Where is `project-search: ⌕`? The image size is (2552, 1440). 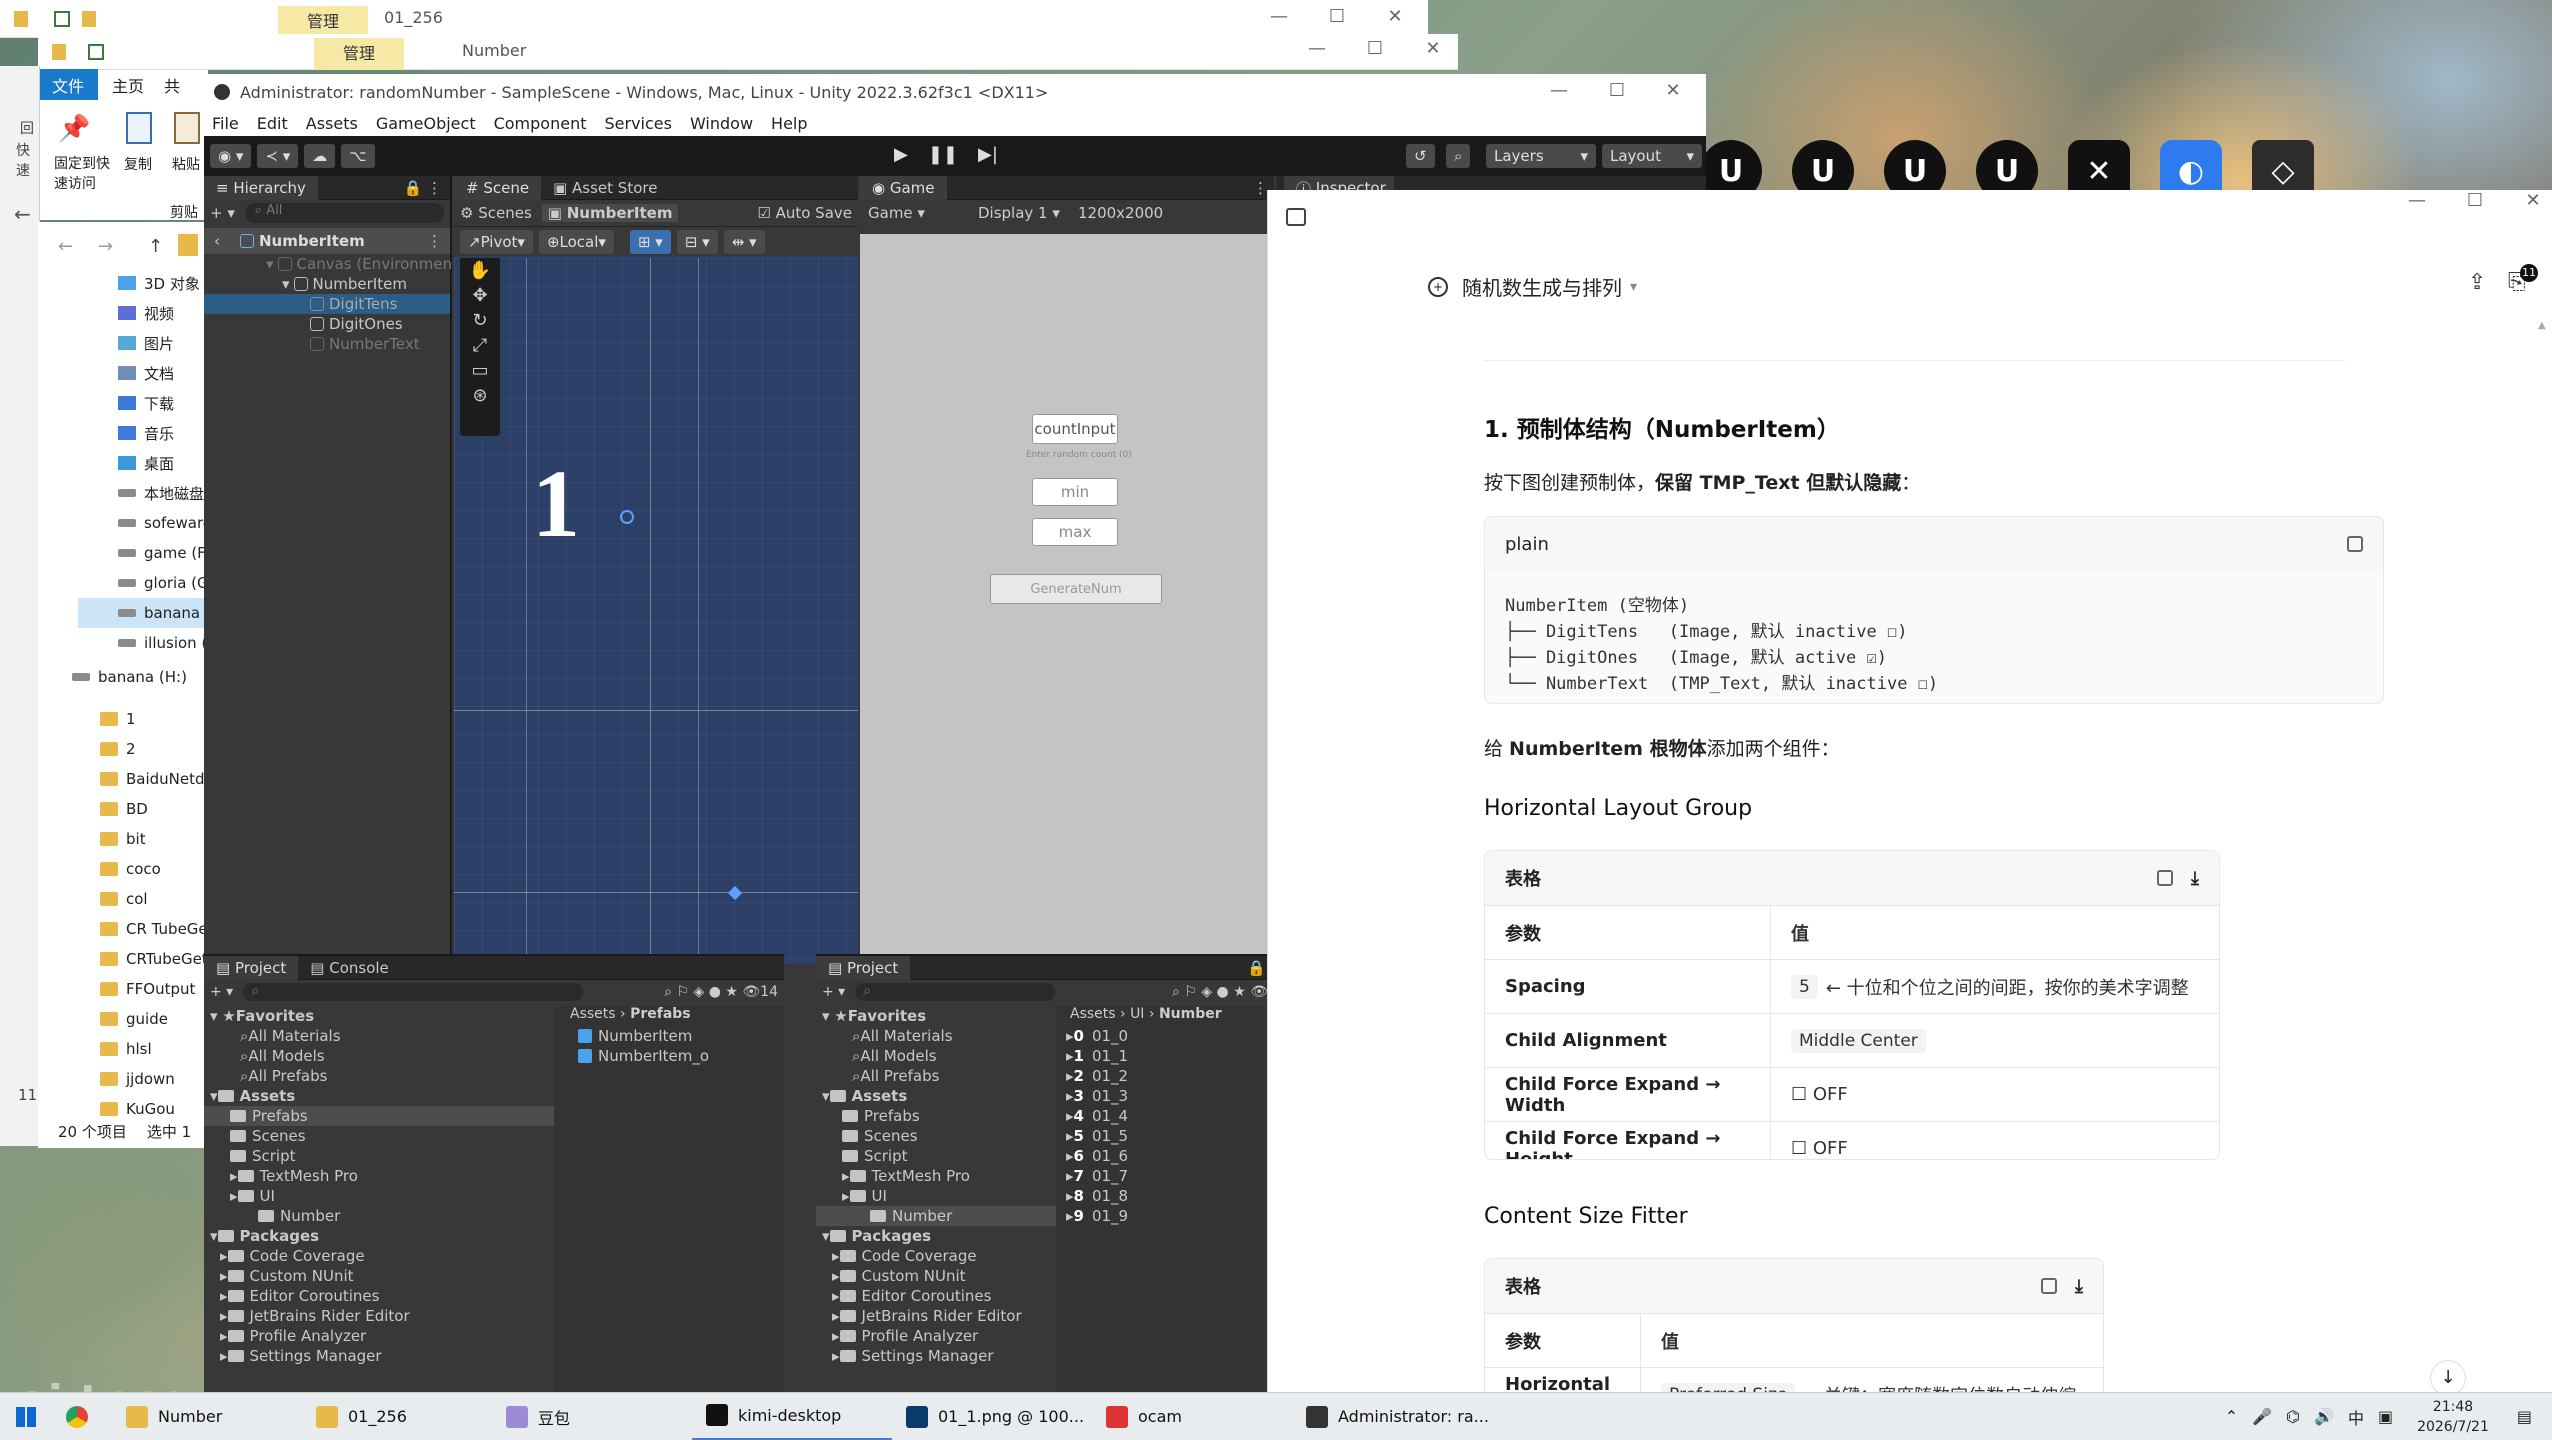 project-search: ⌕ is located at coordinates (413, 992).